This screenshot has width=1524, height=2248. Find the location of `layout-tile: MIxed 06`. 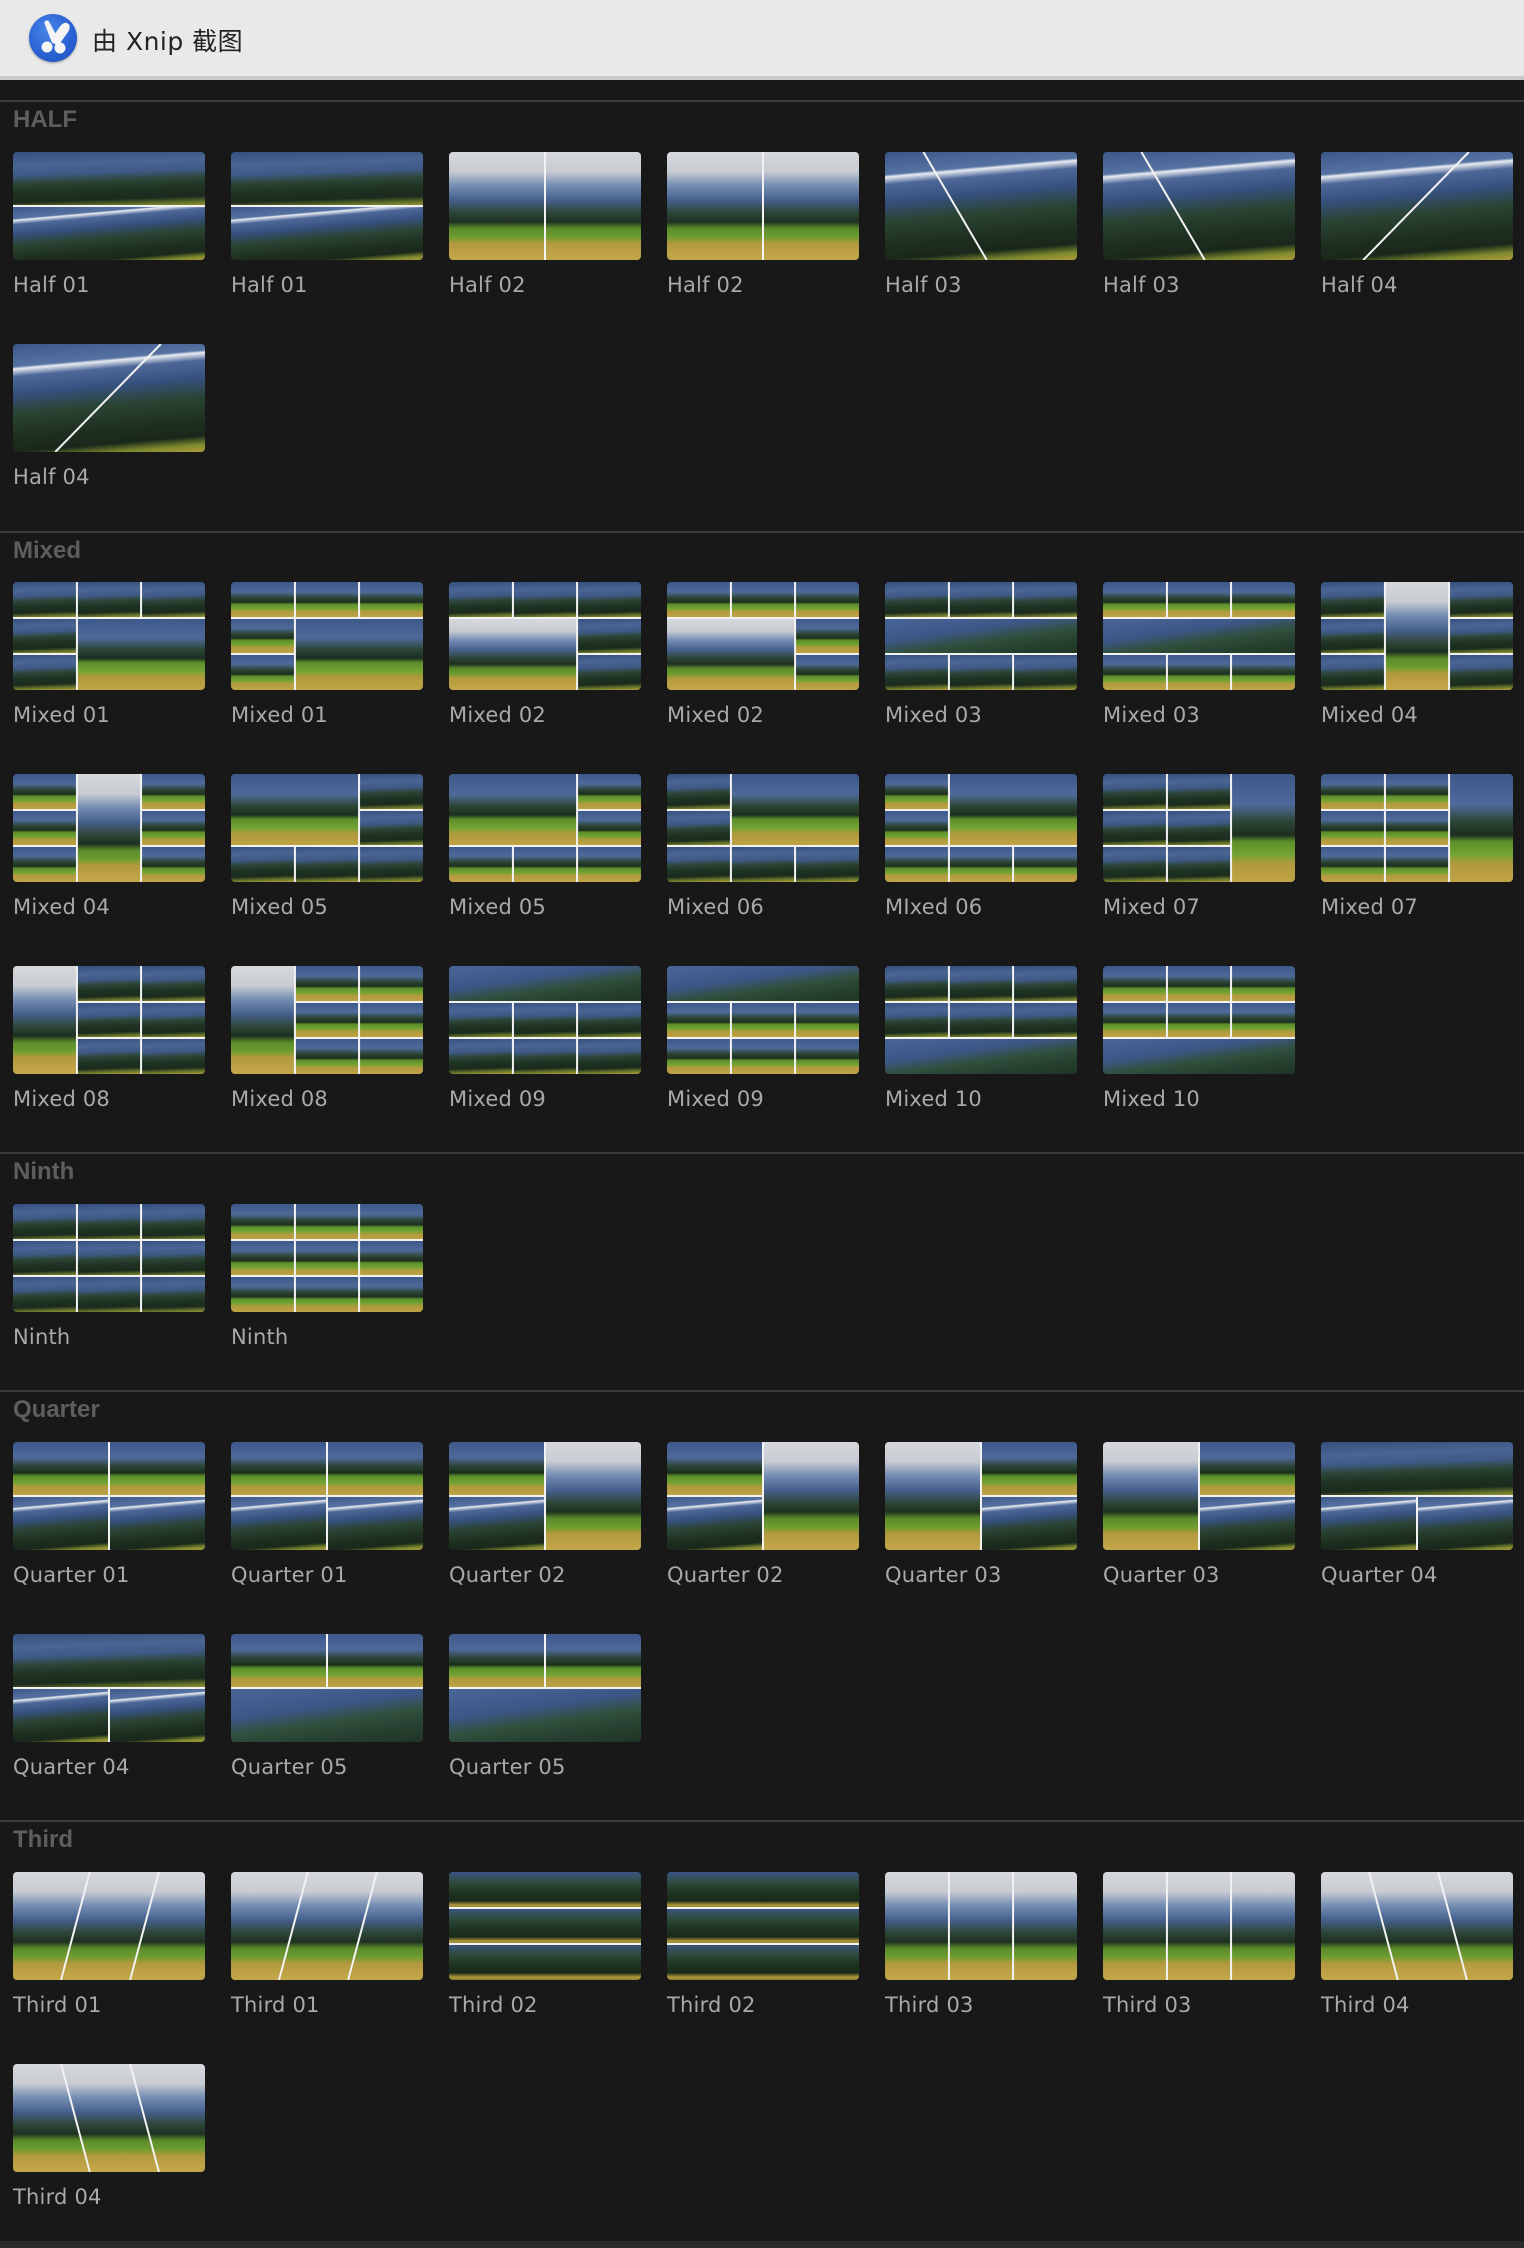

layout-tile: MIxed 06 is located at coordinates (981, 846).